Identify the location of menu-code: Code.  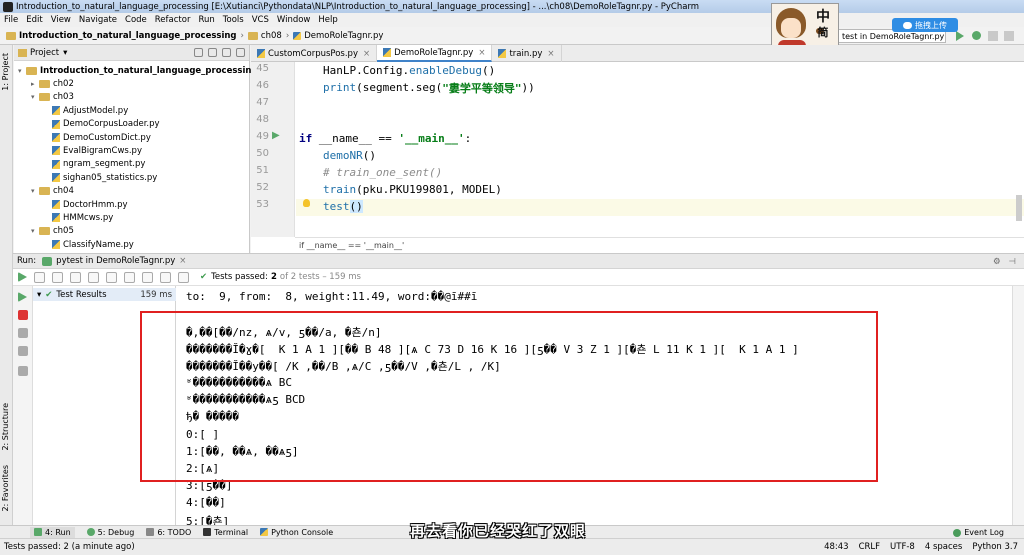
(136, 20).